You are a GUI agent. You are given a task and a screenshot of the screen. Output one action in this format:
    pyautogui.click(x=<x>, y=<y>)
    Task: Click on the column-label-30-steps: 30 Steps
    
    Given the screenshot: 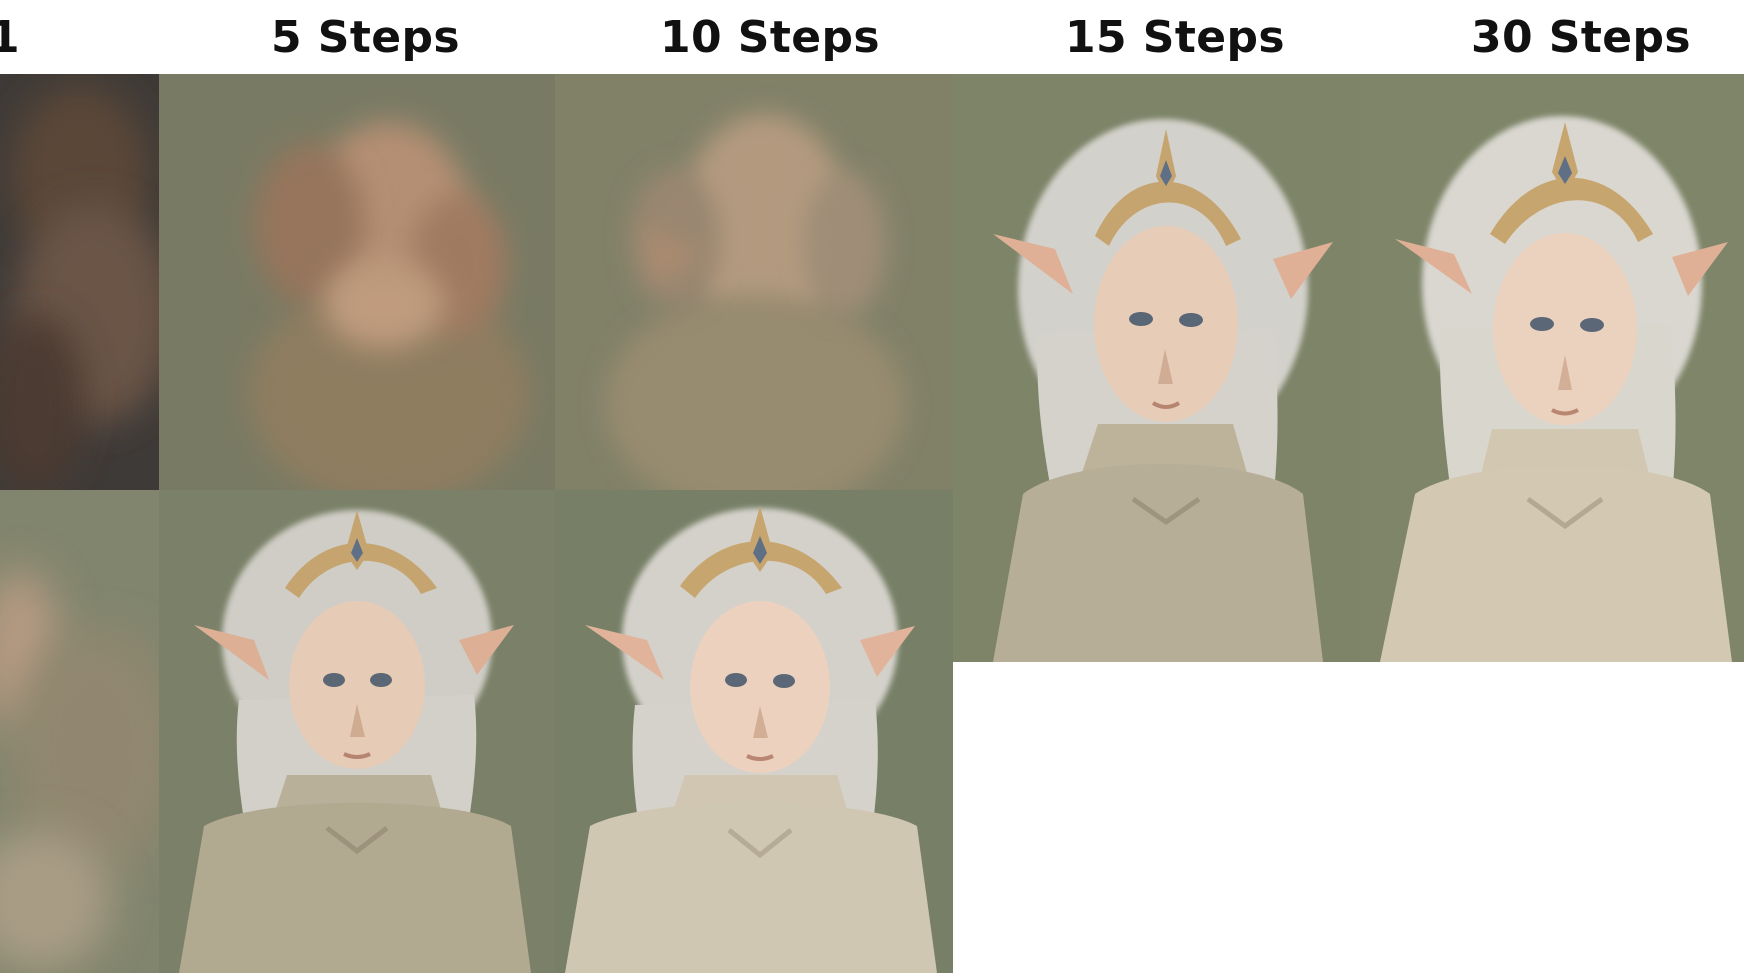 What is the action you would take?
    pyautogui.click(x=1581, y=37)
    